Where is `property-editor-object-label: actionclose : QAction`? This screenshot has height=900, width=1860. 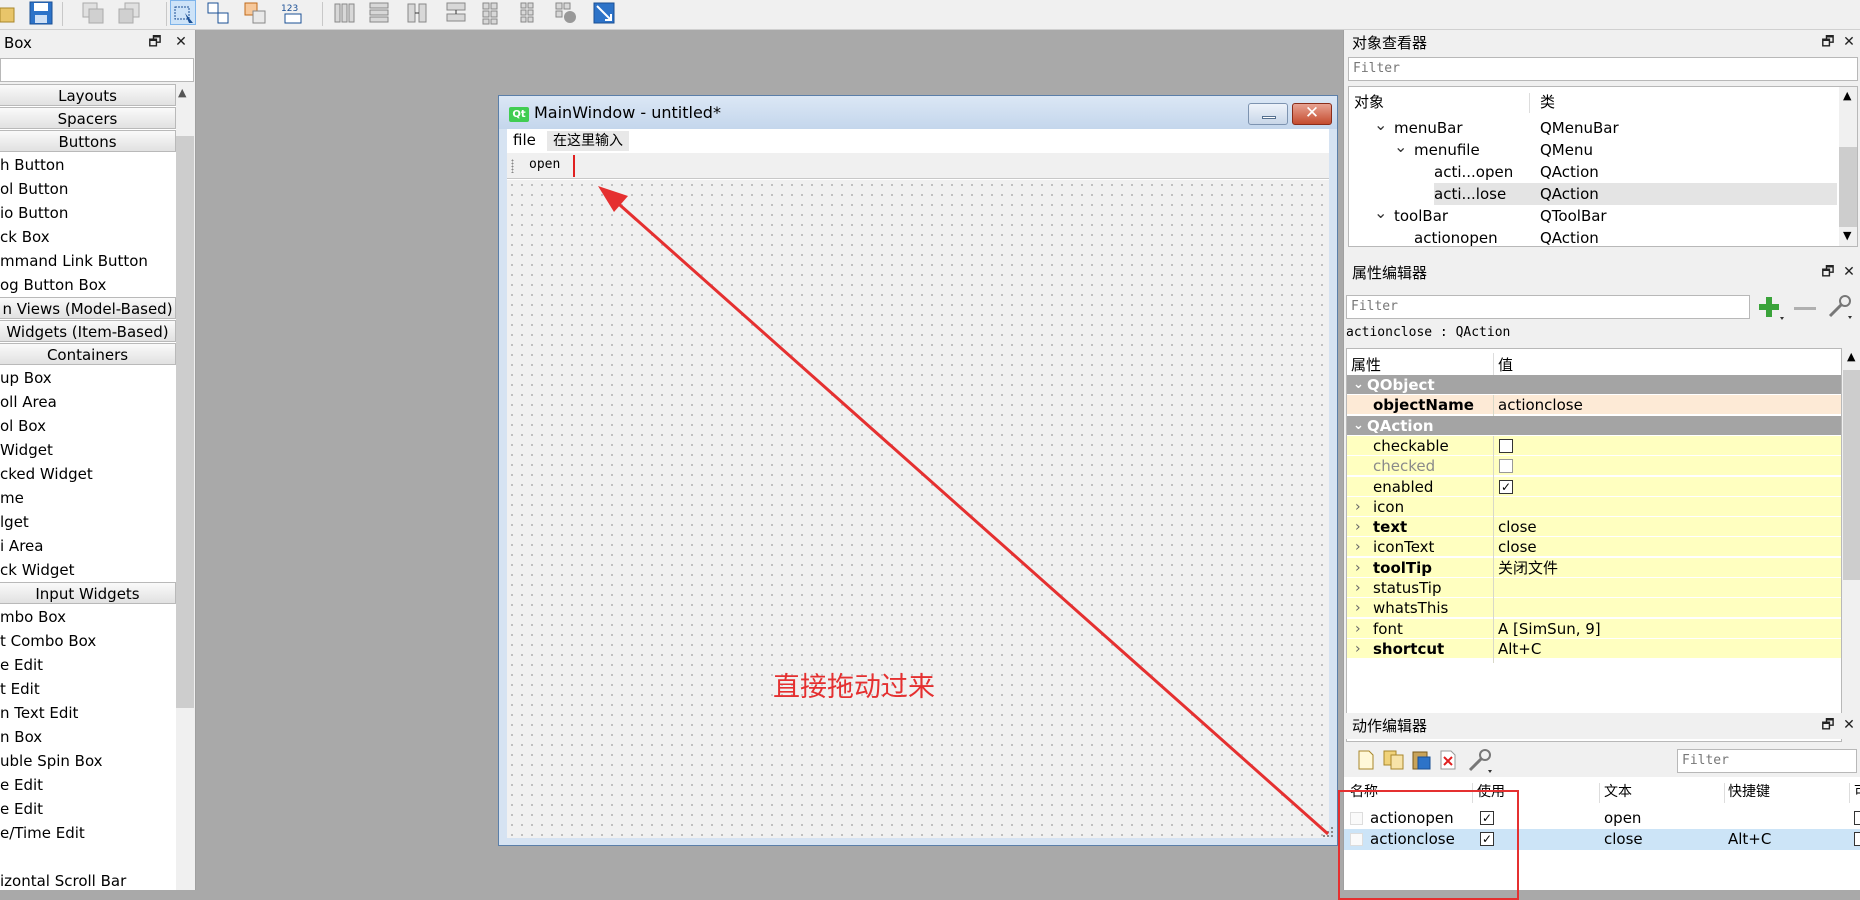
property-editor-object-label: actionclose : QAction is located at coordinates (1428, 332).